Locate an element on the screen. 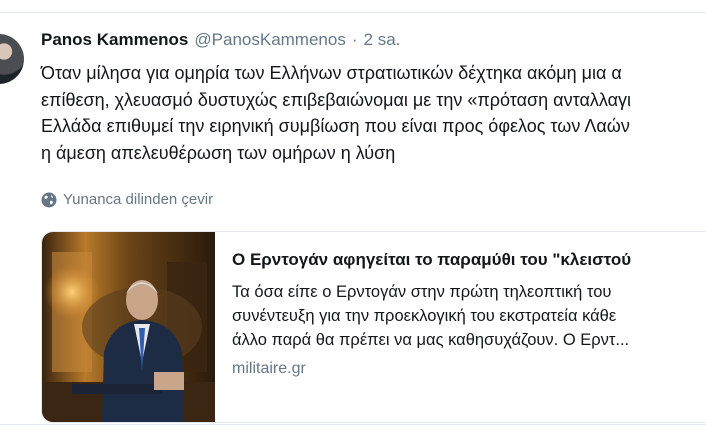 The width and height of the screenshot is (706, 431). tweet-header: Panos Kammenos @PanosKammenos · 2 sa. is located at coordinates (220, 42).